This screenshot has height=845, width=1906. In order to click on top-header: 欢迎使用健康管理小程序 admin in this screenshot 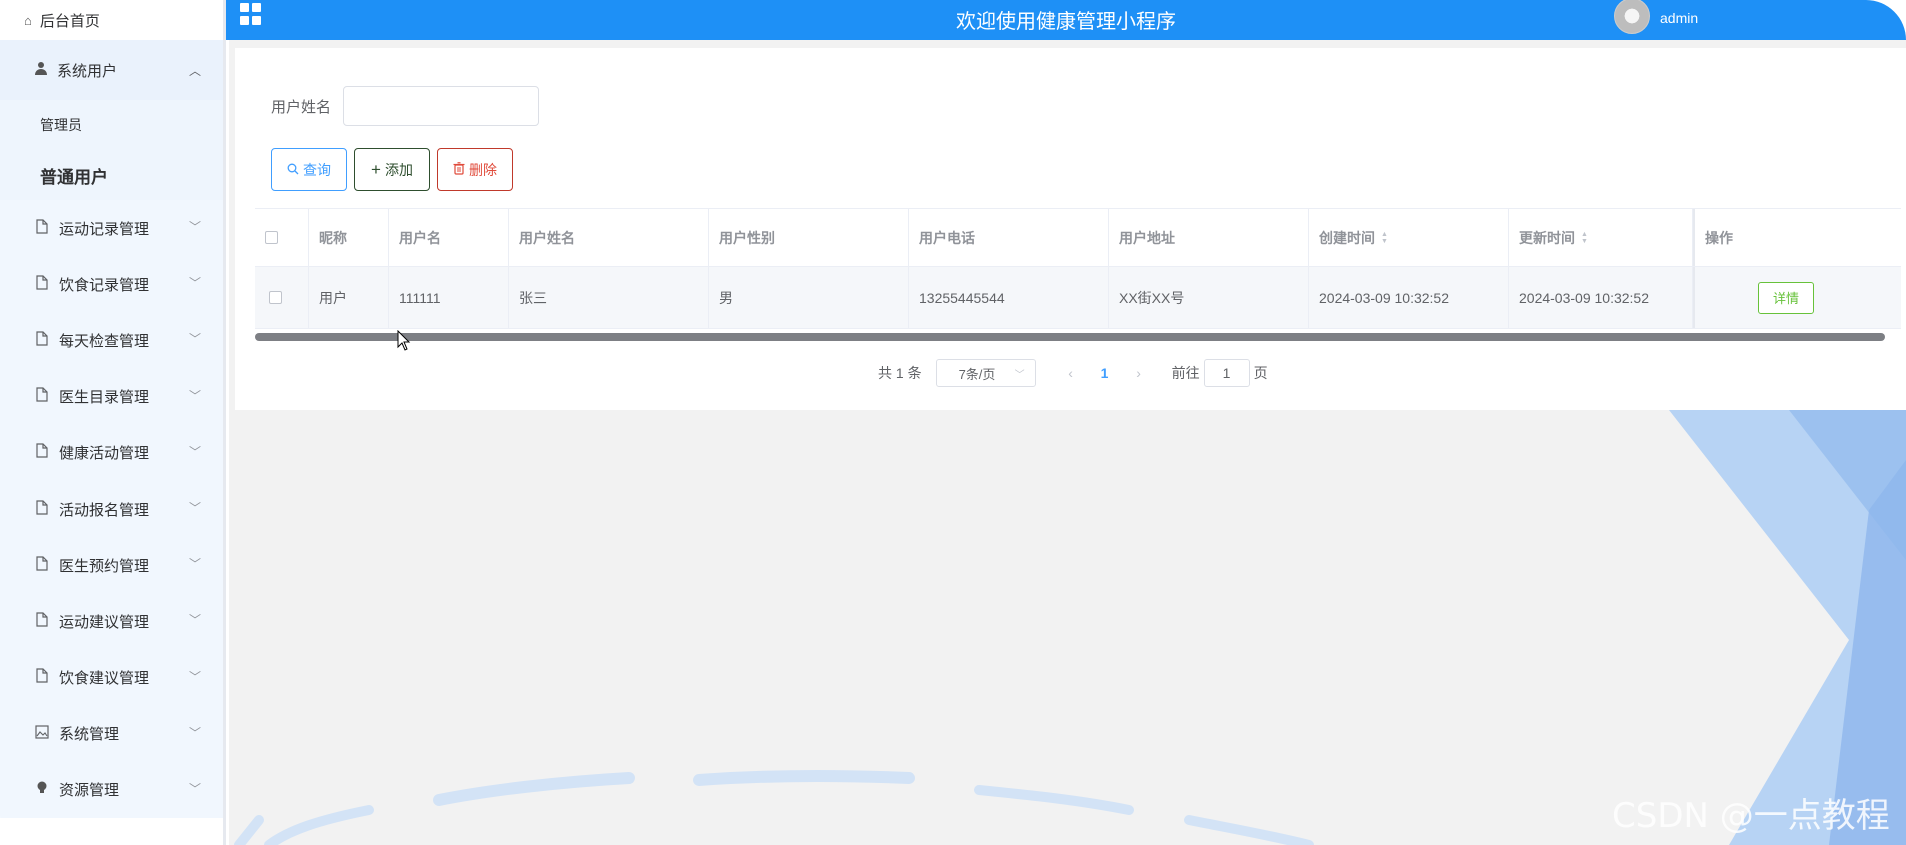, I will do `click(1066, 20)`.